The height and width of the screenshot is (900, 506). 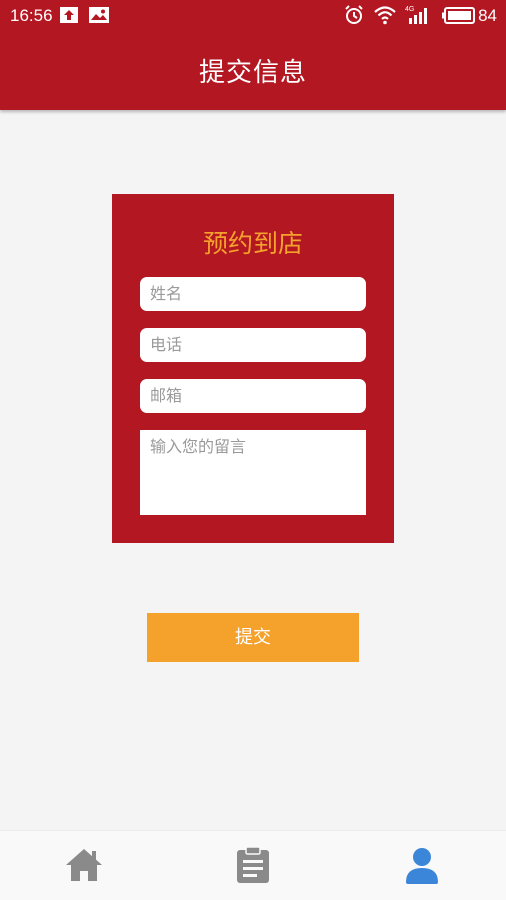 I want to click on page-title: 提交信息, so click(x=252, y=73).